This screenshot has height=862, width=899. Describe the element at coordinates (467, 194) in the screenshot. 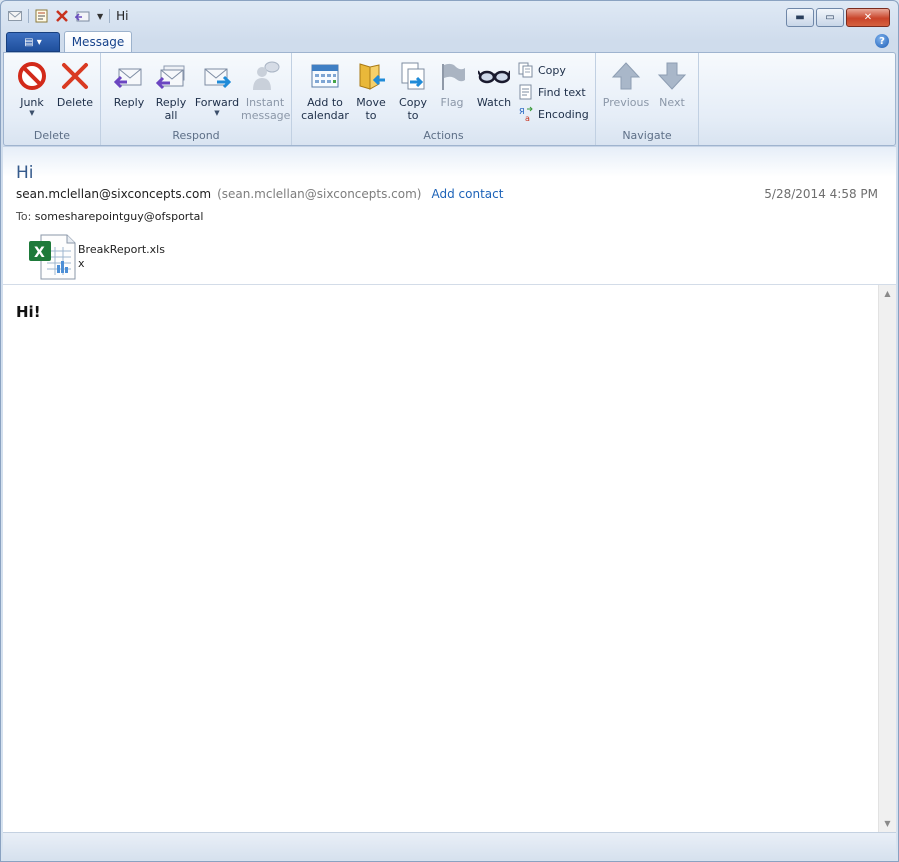

I see `add-contact-link: Add contact` at that location.